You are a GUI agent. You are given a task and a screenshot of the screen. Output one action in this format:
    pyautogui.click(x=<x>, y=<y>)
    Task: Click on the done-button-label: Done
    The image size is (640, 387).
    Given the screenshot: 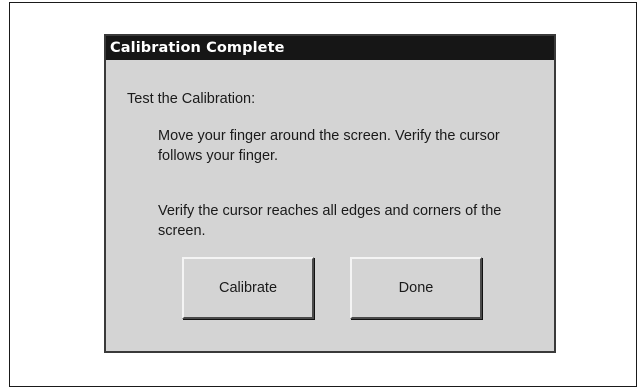 What is the action you would take?
    pyautogui.click(x=416, y=288)
    